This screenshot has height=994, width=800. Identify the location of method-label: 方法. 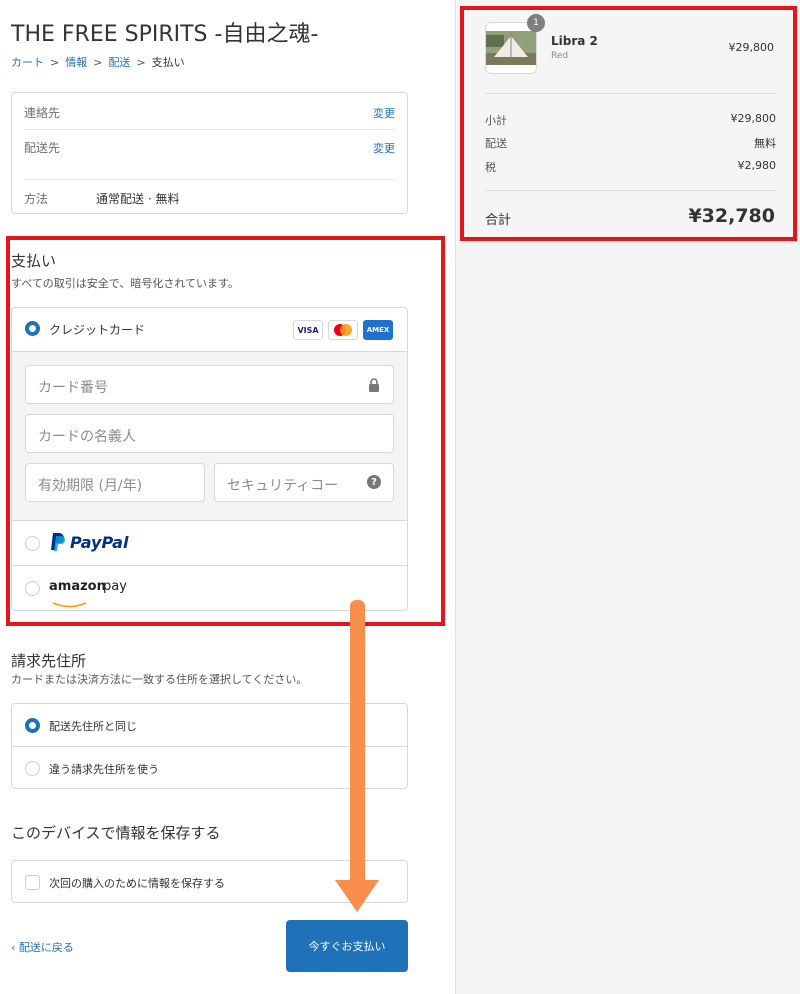
(36, 199).